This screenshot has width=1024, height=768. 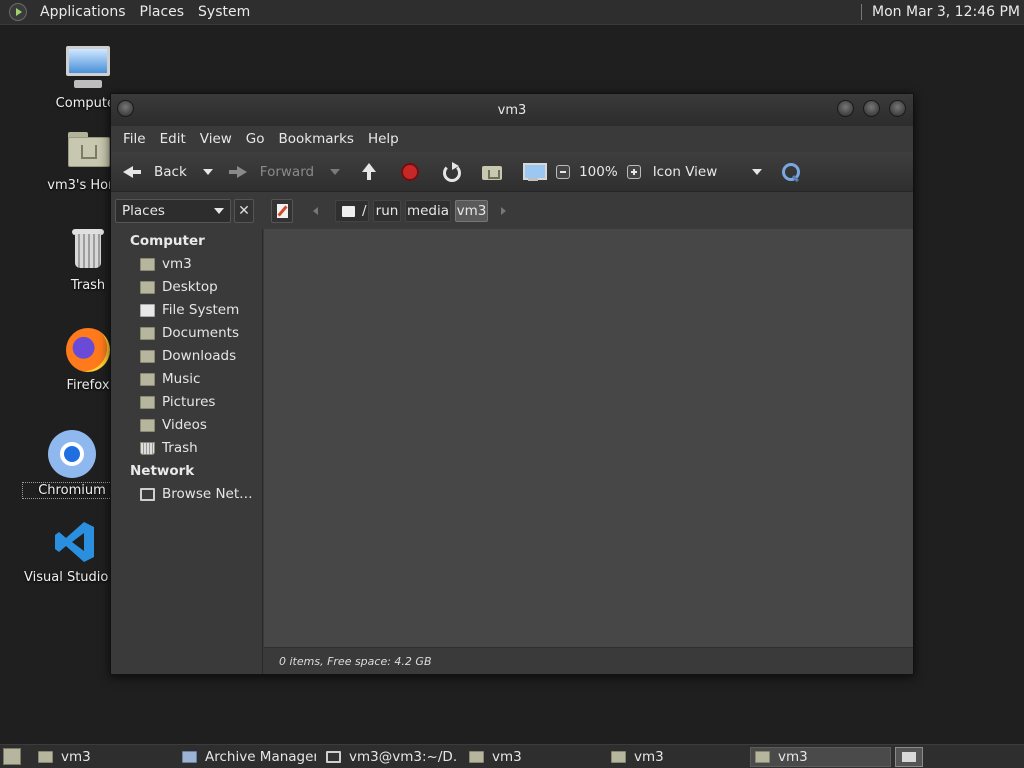 What do you see at coordinates (177, 264) in the screenshot?
I see `sidebar-item-label: vm3` at bounding box center [177, 264].